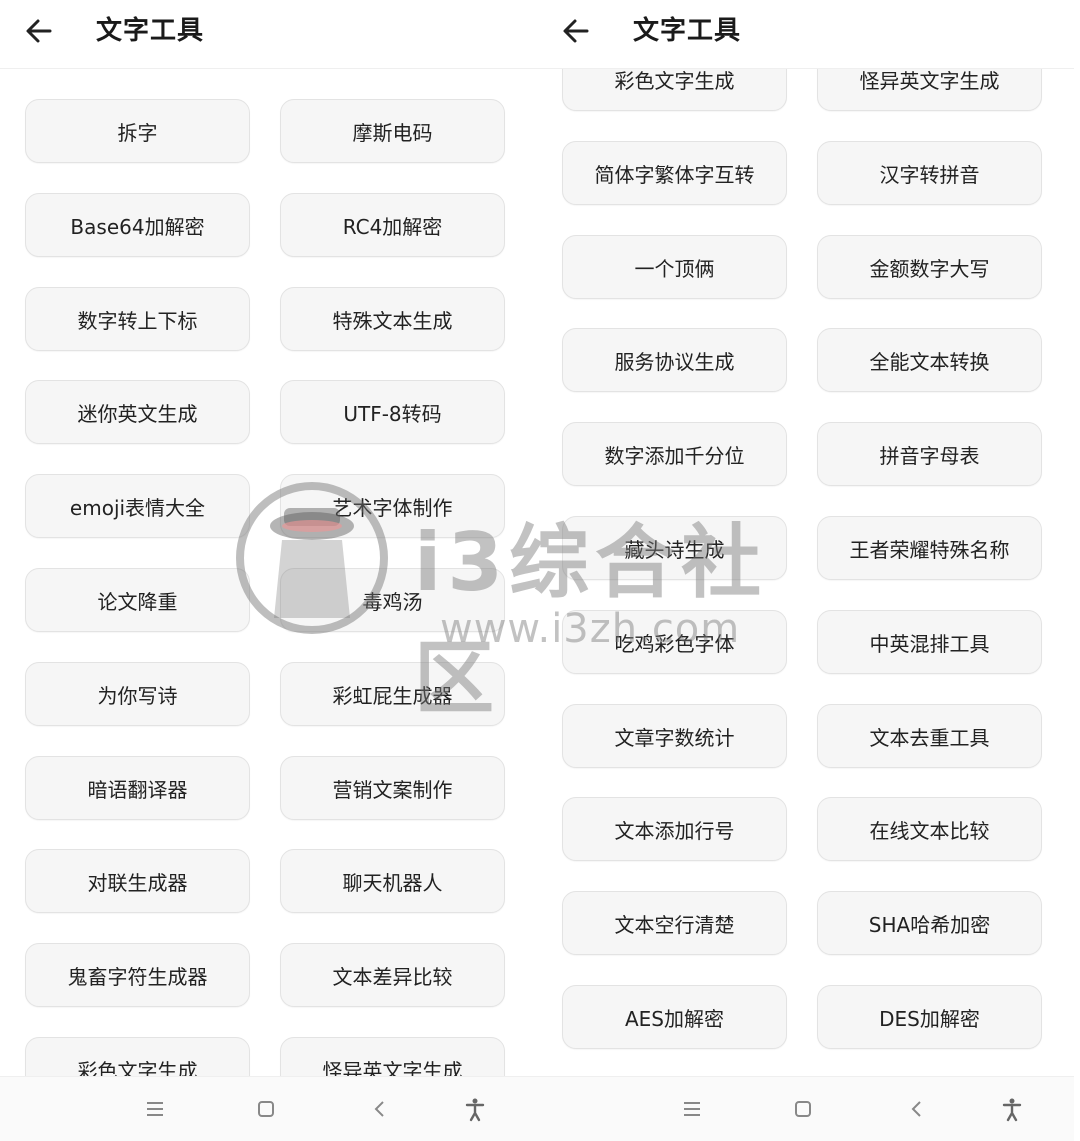 The width and height of the screenshot is (1080, 1141). Describe the element at coordinates (929, 360) in the screenshot. I see `tool-button: 全能文本转换` at that location.